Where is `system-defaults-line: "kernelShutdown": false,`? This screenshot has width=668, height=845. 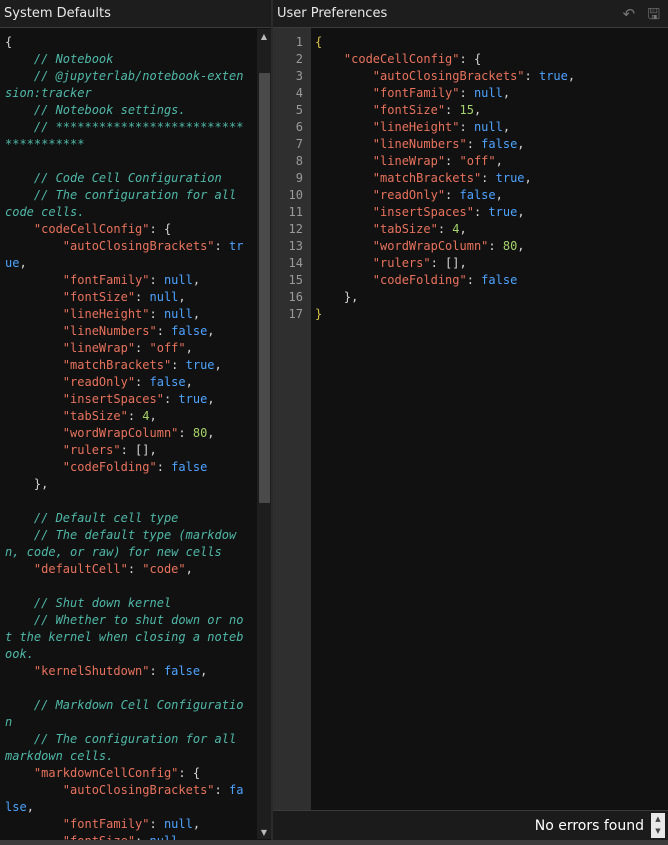
system-defaults-line: "kernelShutdown": false, is located at coordinates (120, 671).